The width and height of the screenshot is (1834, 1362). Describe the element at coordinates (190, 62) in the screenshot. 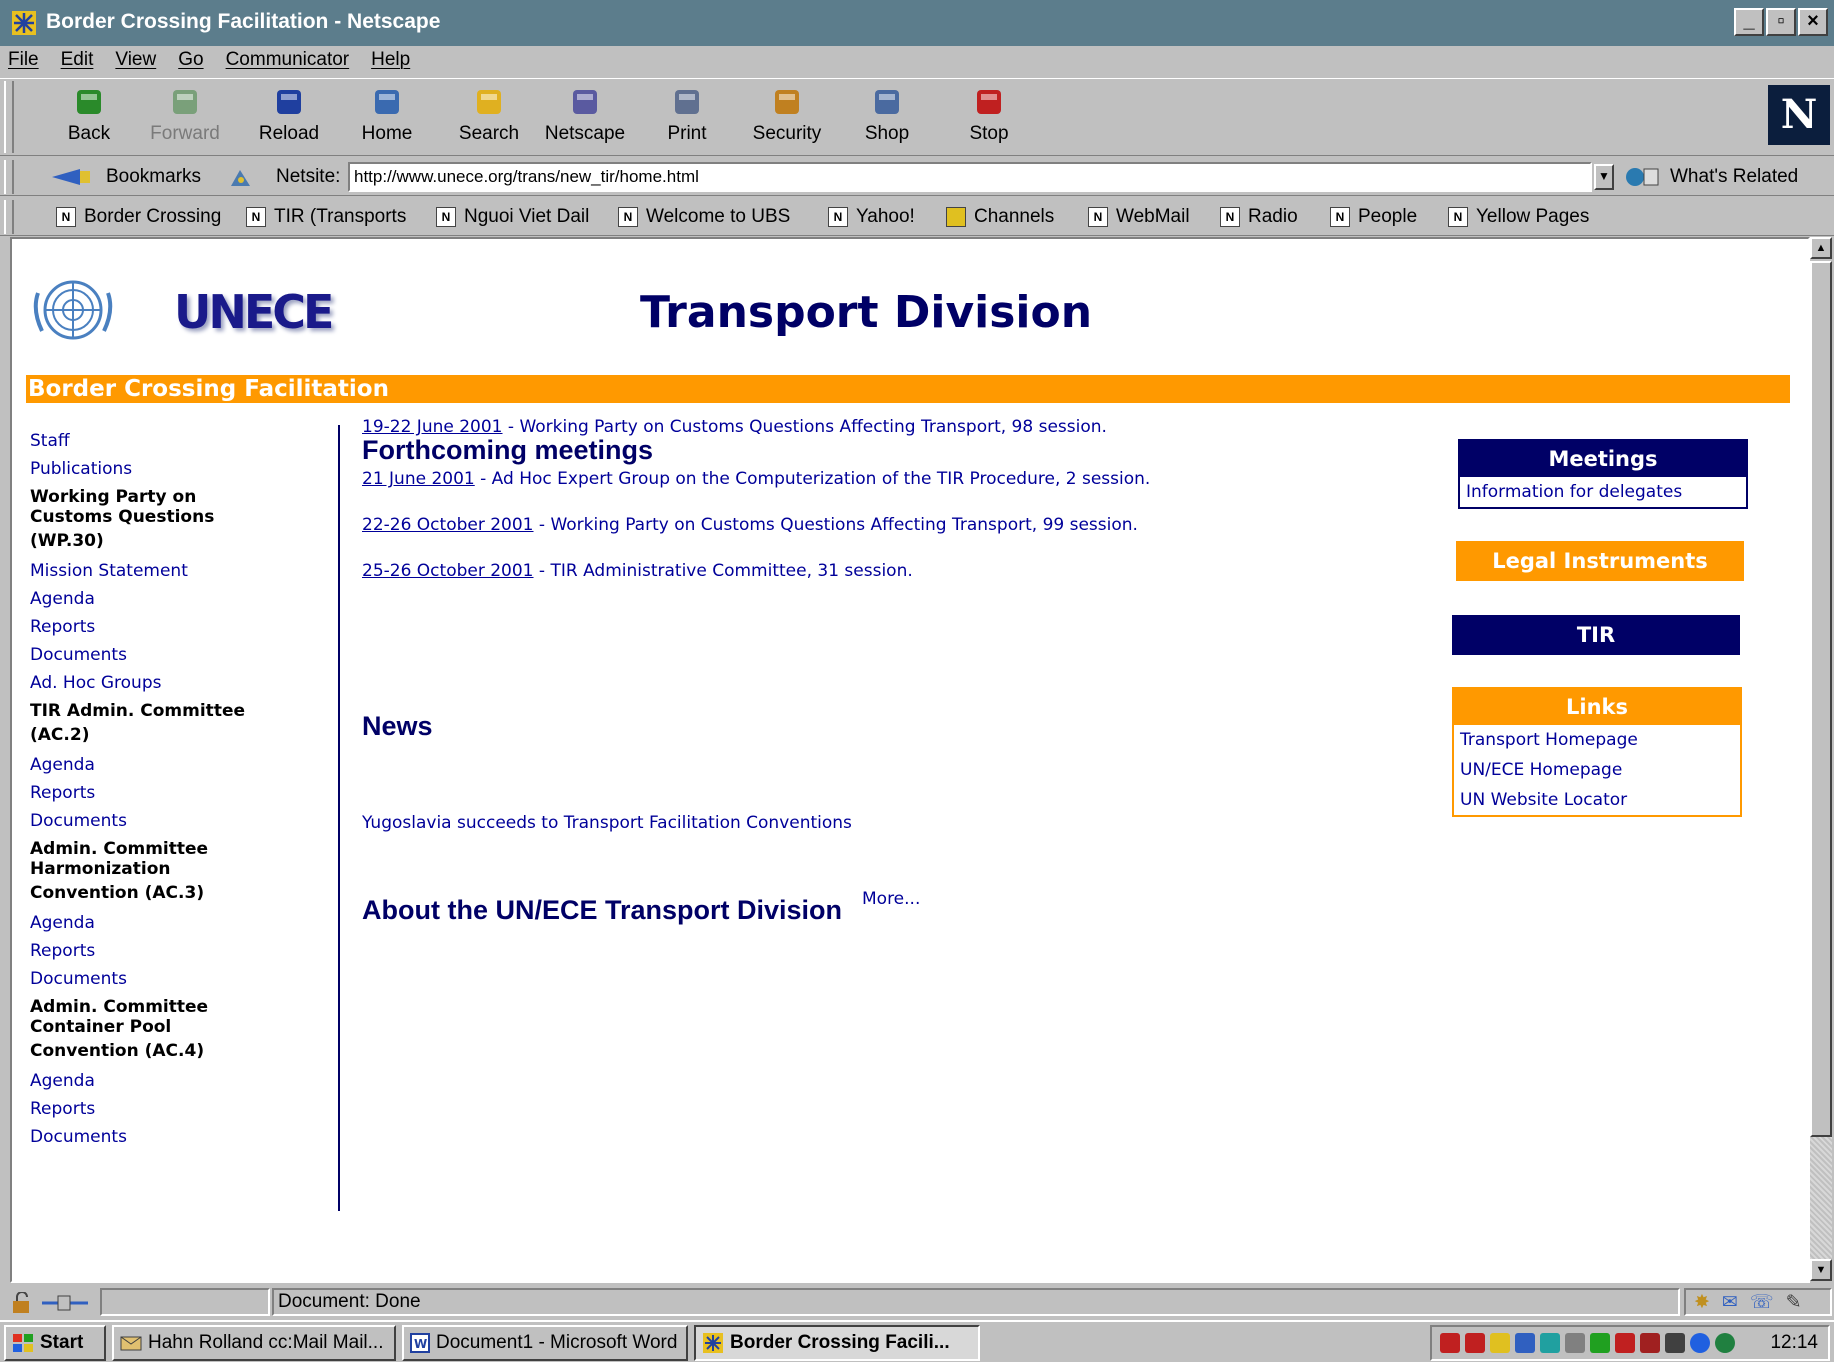

I see `menu-go: Go` at that location.